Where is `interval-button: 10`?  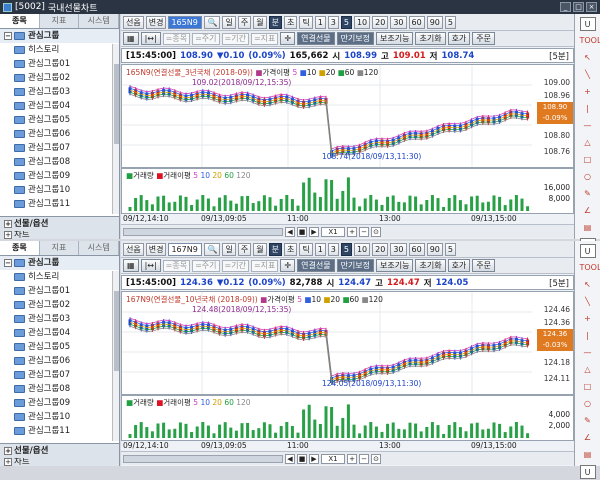
interval-button: 10 is located at coordinates (362, 249).